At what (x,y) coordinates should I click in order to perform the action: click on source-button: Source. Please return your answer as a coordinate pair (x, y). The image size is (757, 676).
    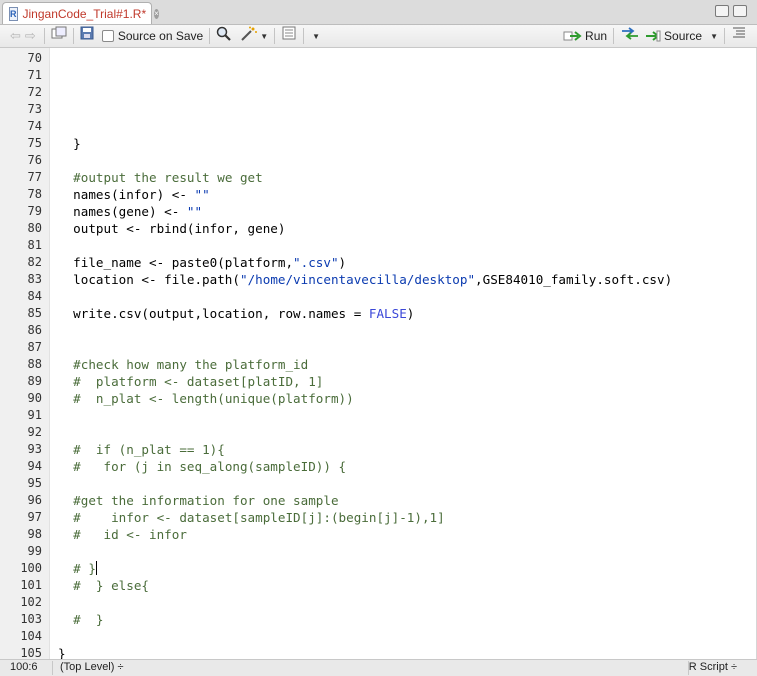
    Looking at the image, I should click on (673, 36).